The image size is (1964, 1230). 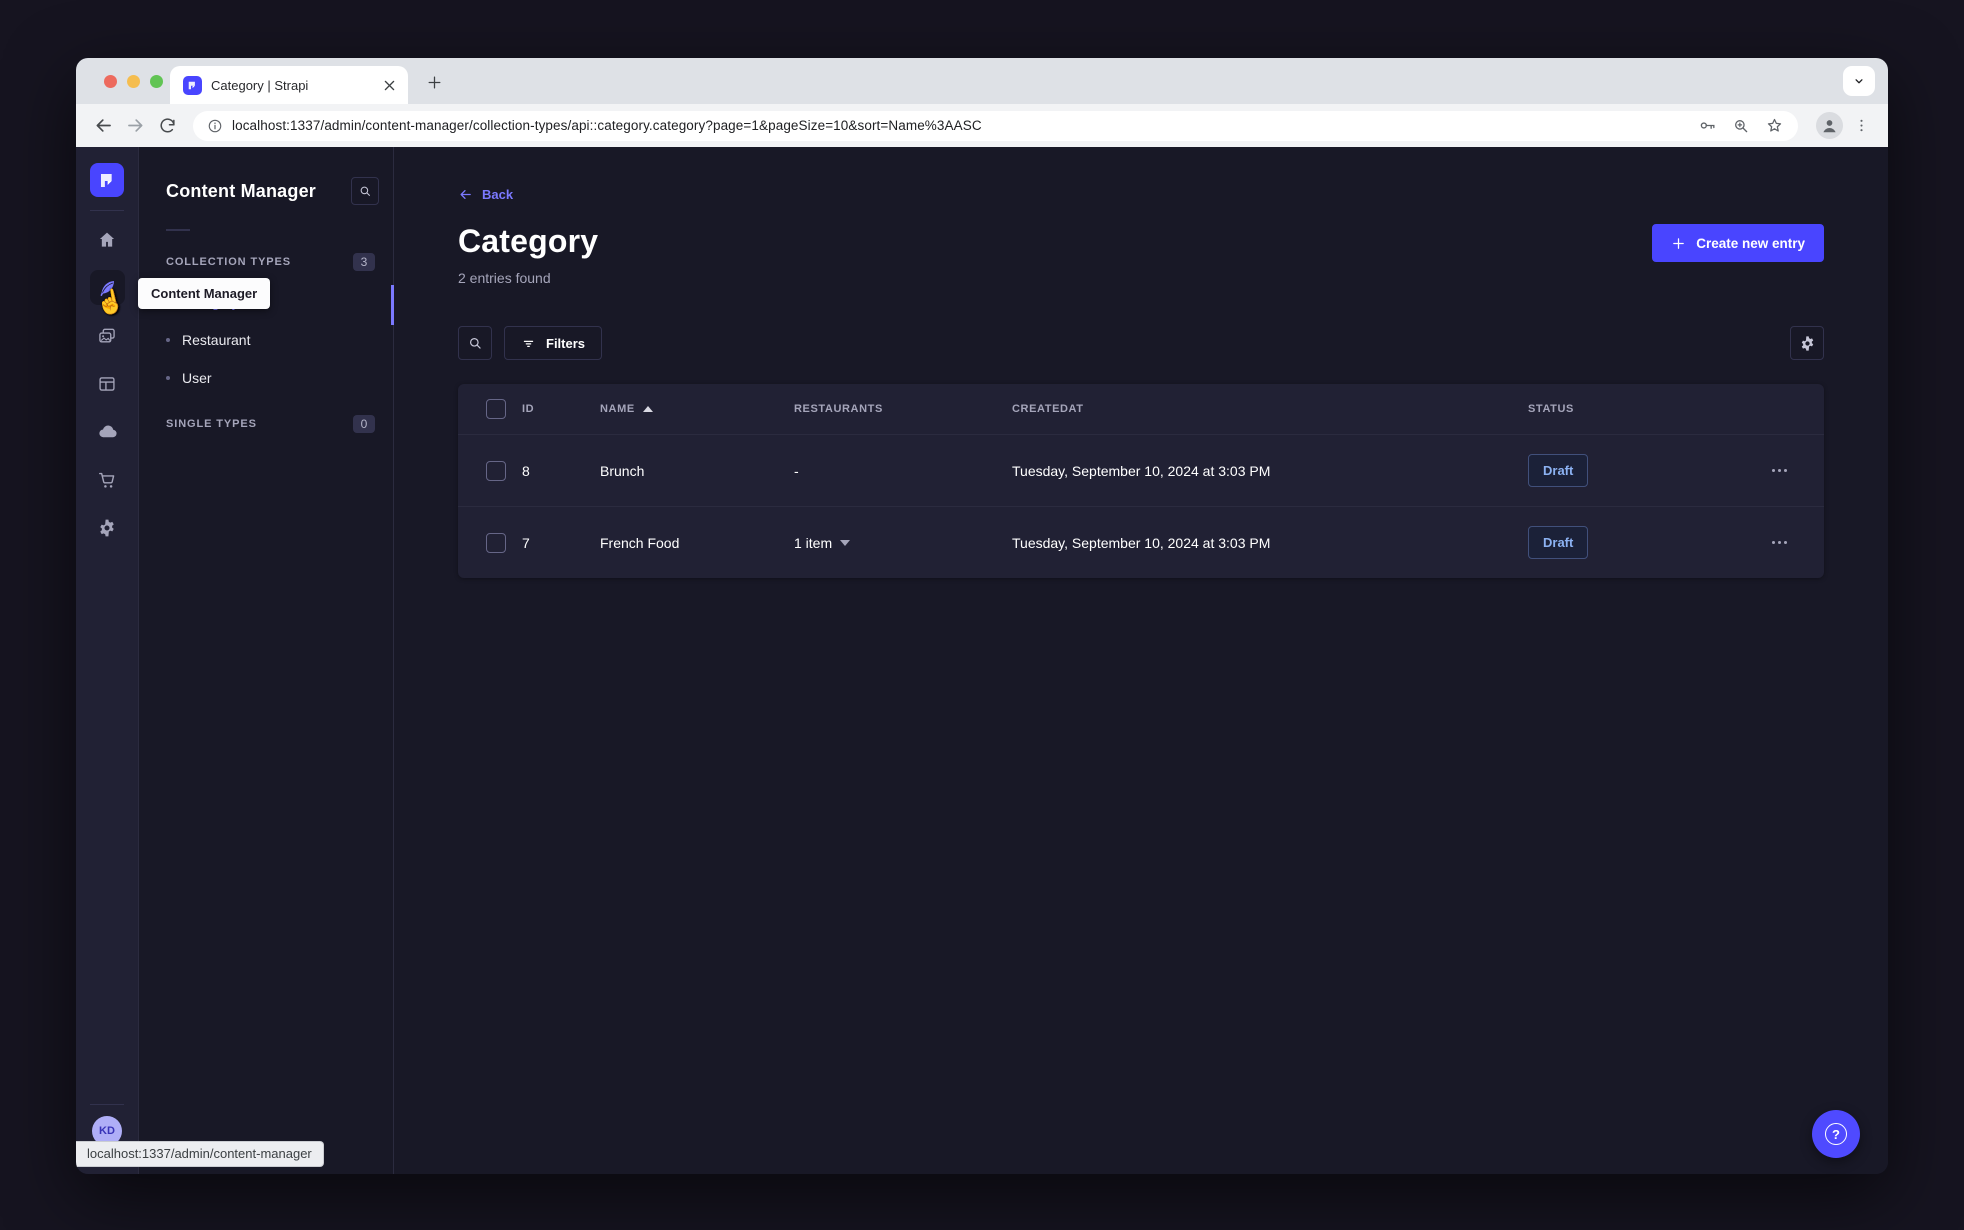 I want to click on back-nav-icon, so click(x=103, y=126).